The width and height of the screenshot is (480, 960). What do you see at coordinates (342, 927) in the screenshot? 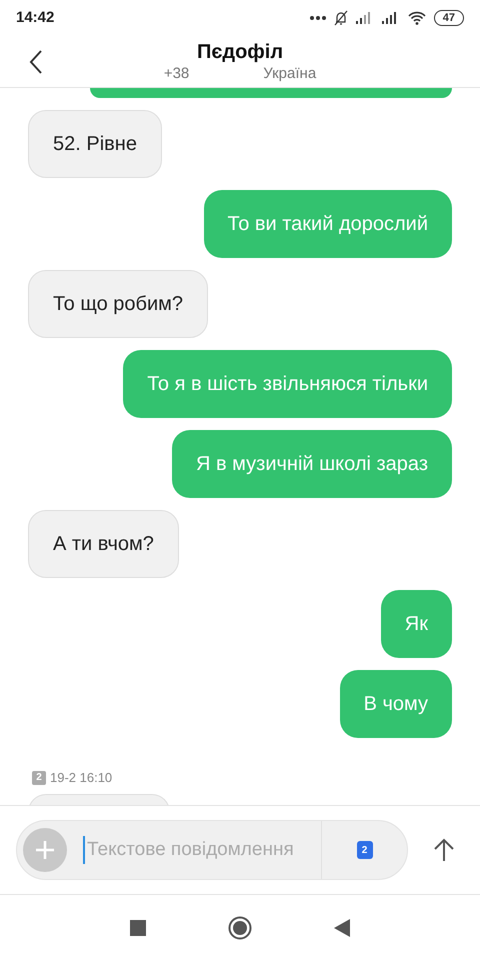
I see `back-nav-button` at bounding box center [342, 927].